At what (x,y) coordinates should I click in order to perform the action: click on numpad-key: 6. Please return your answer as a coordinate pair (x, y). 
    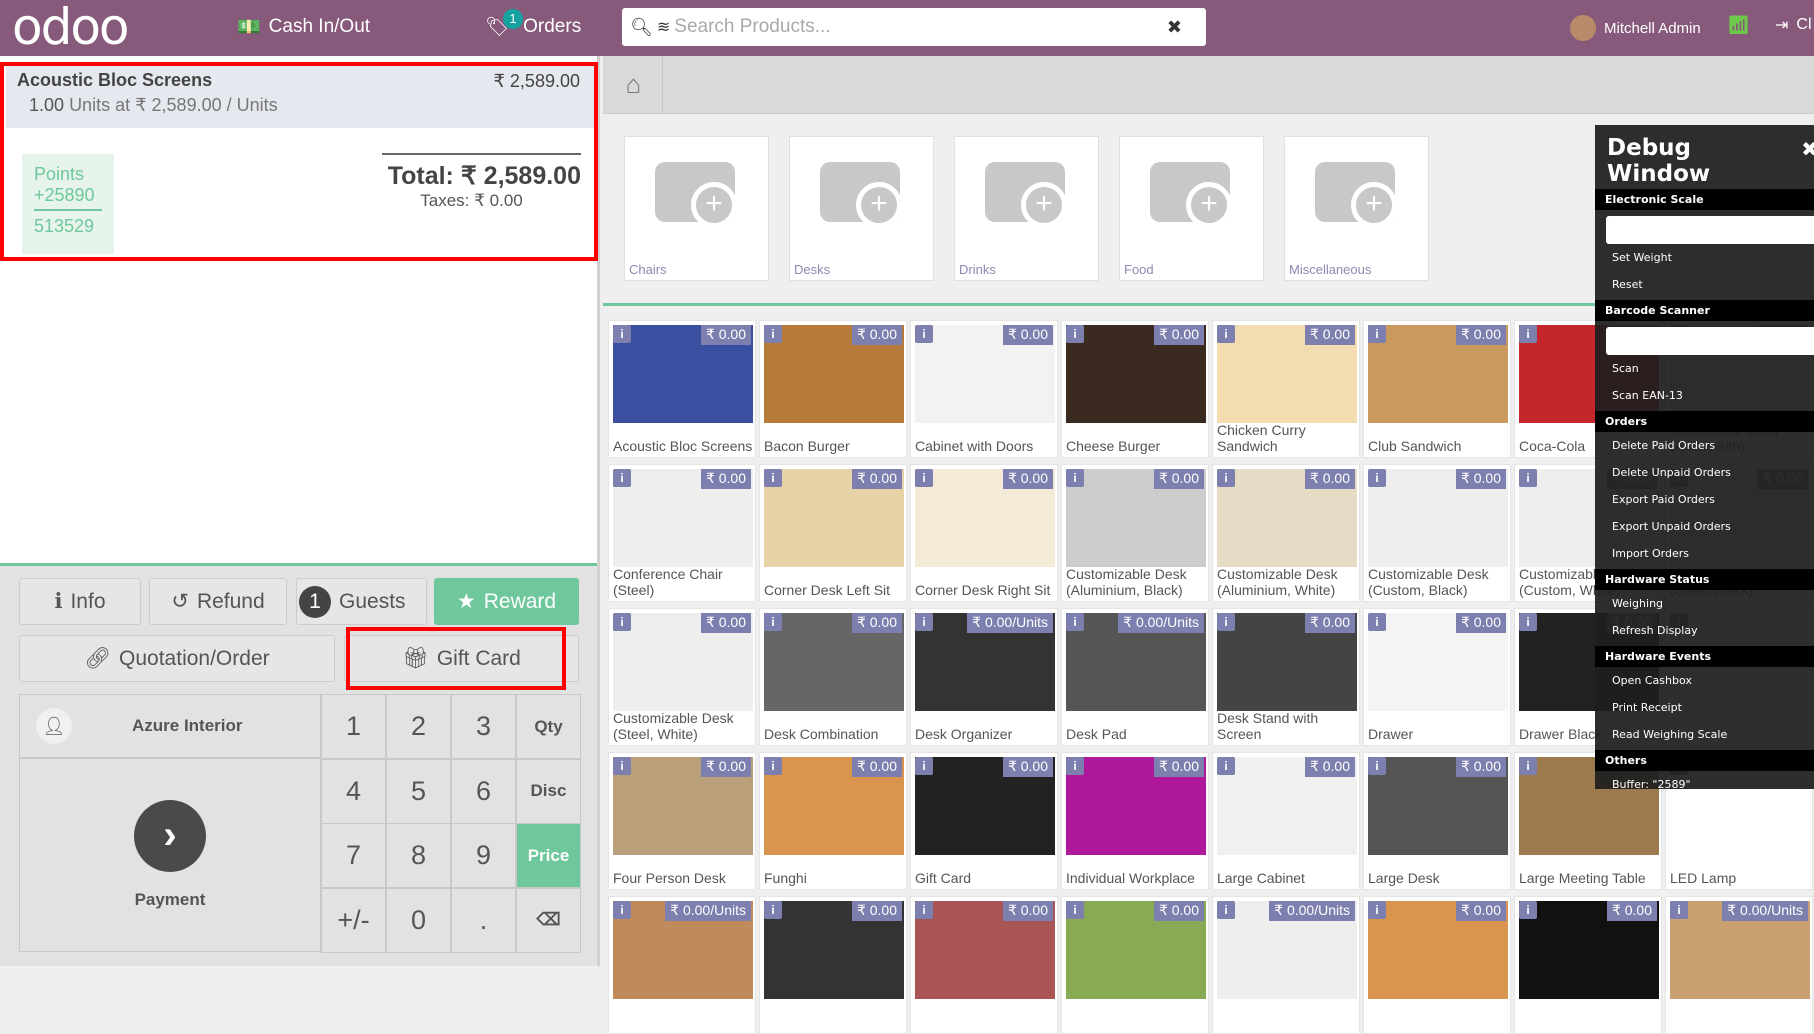
    Looking at the image, I should click on (483, 791).